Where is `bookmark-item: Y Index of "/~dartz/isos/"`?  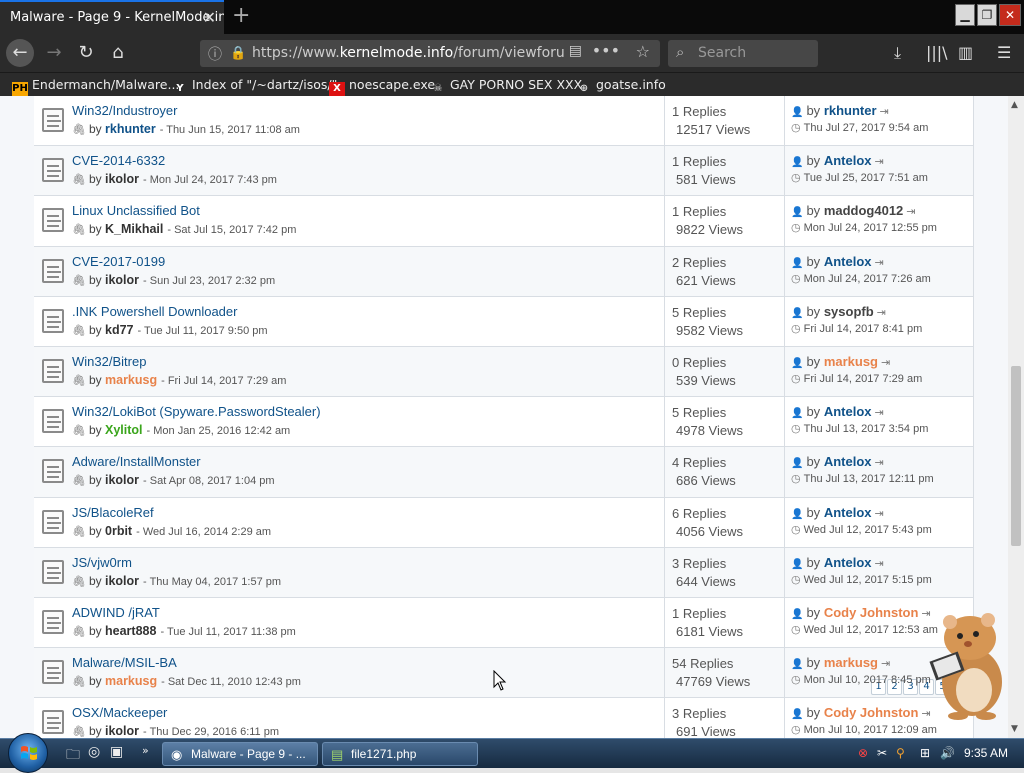 bookmark-item: Y Index of "/~dartz/isos/" is located at coordinates (254, 86).